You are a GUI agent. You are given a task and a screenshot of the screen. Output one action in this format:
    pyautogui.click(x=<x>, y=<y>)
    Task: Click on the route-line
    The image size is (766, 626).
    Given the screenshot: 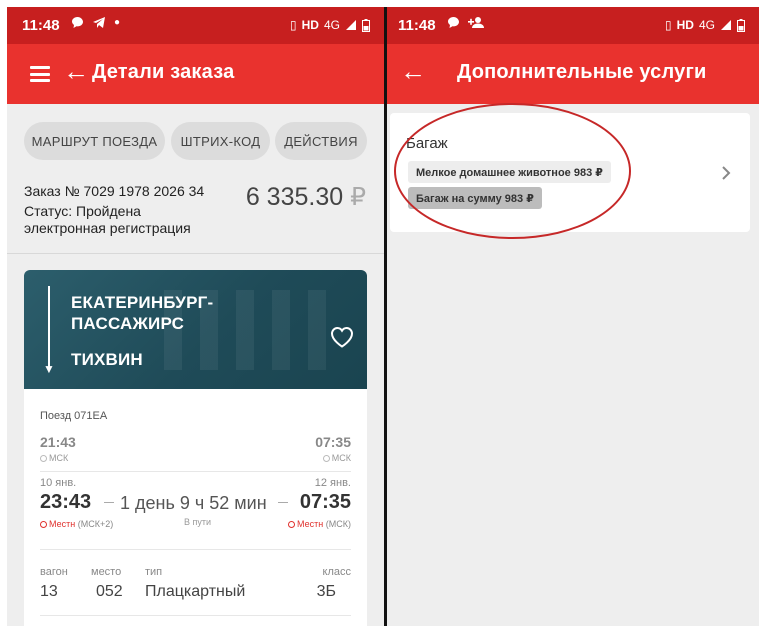 What is the action you would take?
    pyautogui.click(x=49, y=327)
    